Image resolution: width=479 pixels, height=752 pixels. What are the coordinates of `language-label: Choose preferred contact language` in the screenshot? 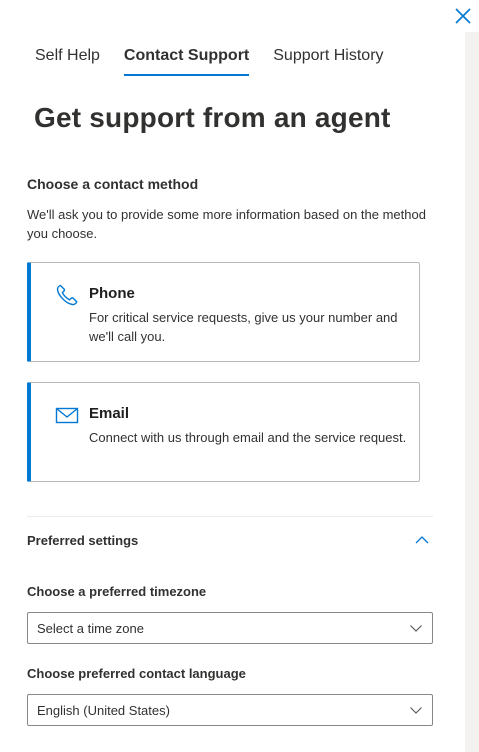 It's located at (136, 673).